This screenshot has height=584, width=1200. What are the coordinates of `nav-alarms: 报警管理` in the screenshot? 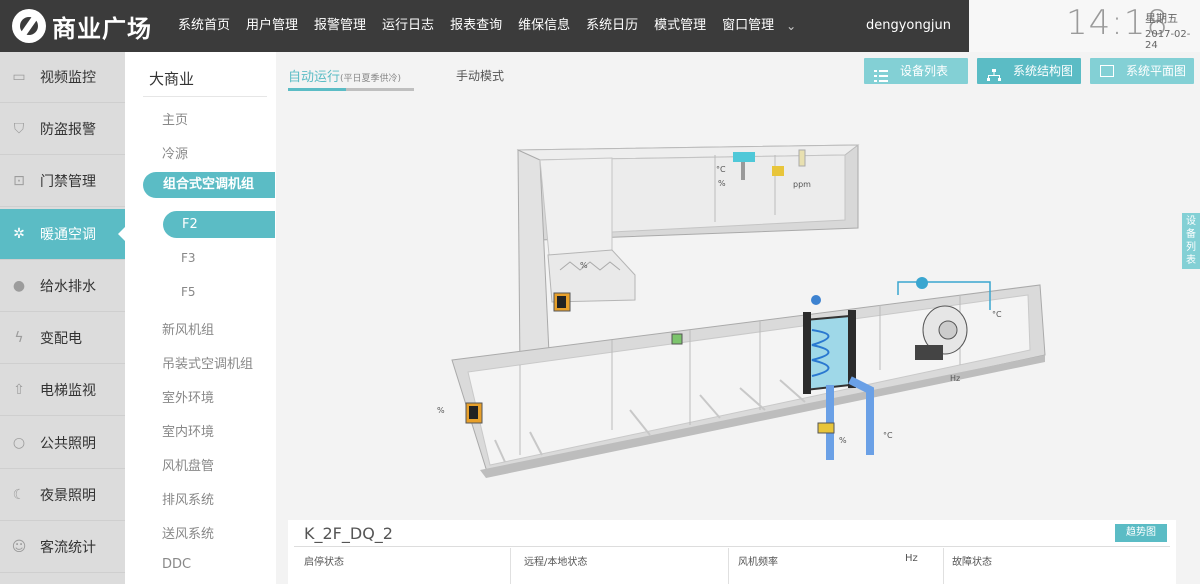 It's located at (340, 26).